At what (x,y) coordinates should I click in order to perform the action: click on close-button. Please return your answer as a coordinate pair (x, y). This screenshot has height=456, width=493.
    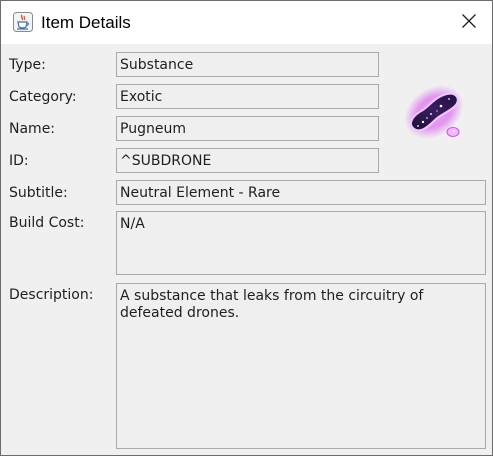
    Looking at the image, I should click on (469, 22).